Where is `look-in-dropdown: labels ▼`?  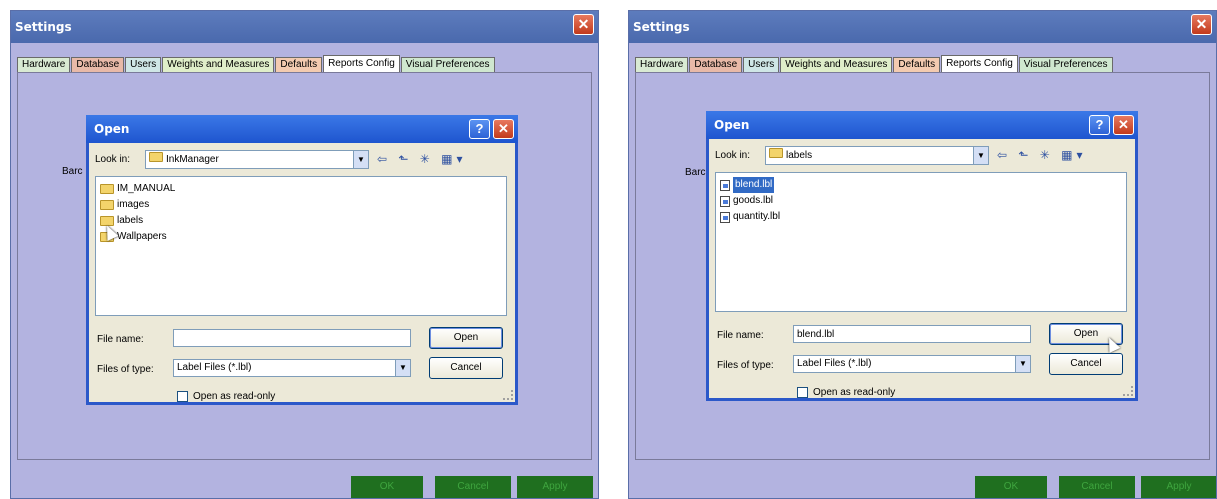 look-in-dropdown: labels ▼ is located at coordinates (877, 155).